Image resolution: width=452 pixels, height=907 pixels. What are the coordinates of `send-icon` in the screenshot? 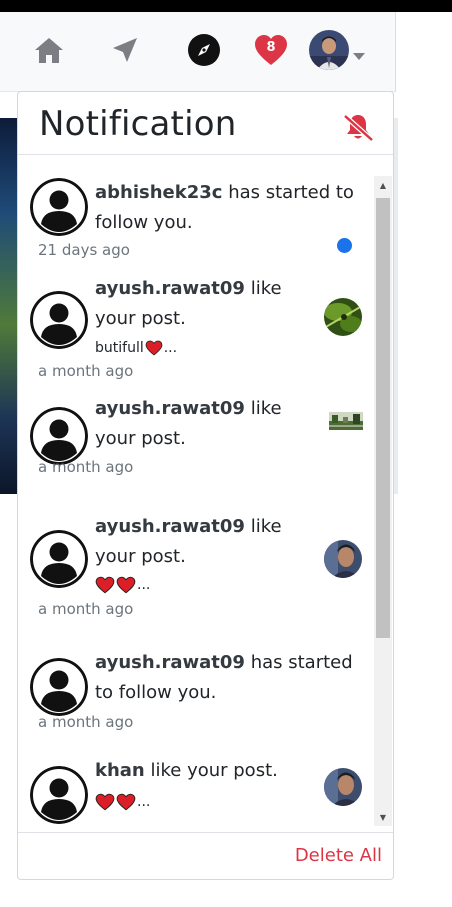 It's located at (125, 50).